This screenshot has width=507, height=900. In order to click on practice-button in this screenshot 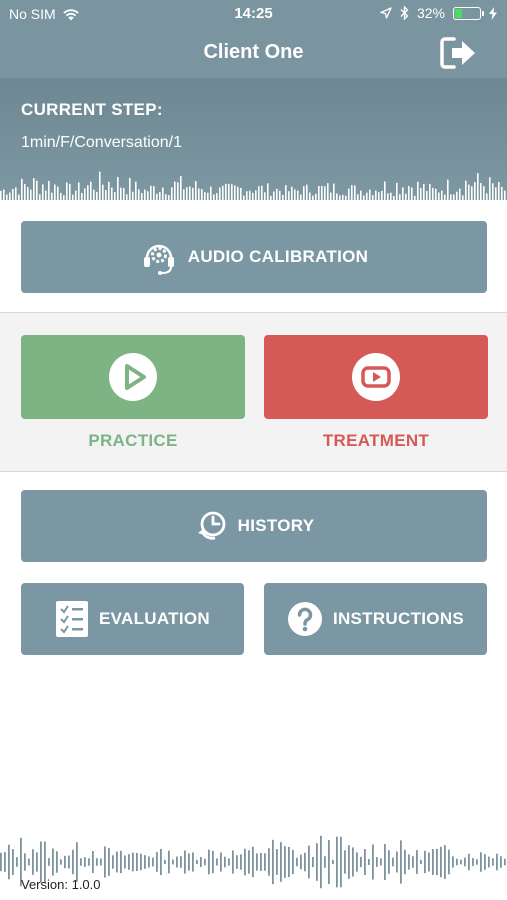, I will do `click(133, 377)`.